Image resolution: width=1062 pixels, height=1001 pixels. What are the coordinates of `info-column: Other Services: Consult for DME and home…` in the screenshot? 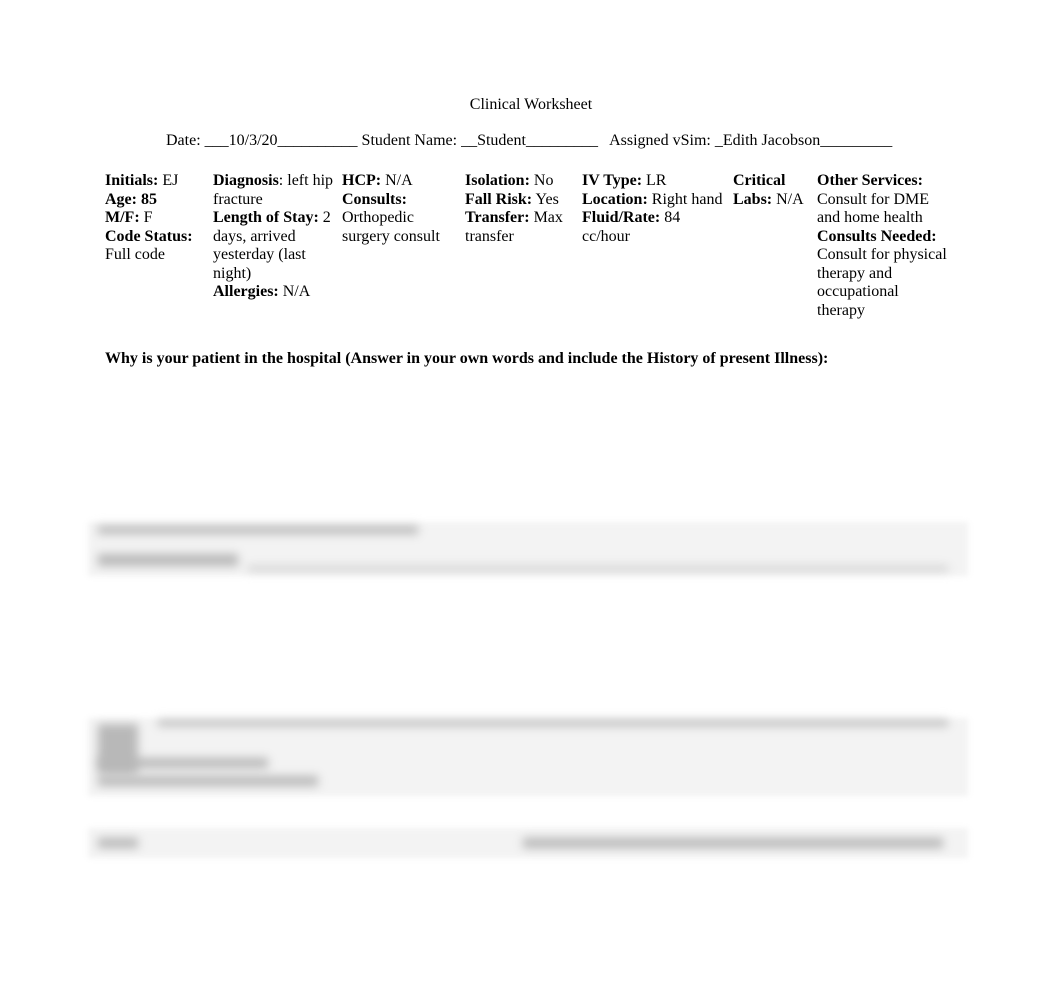 It's located at (882, 246).